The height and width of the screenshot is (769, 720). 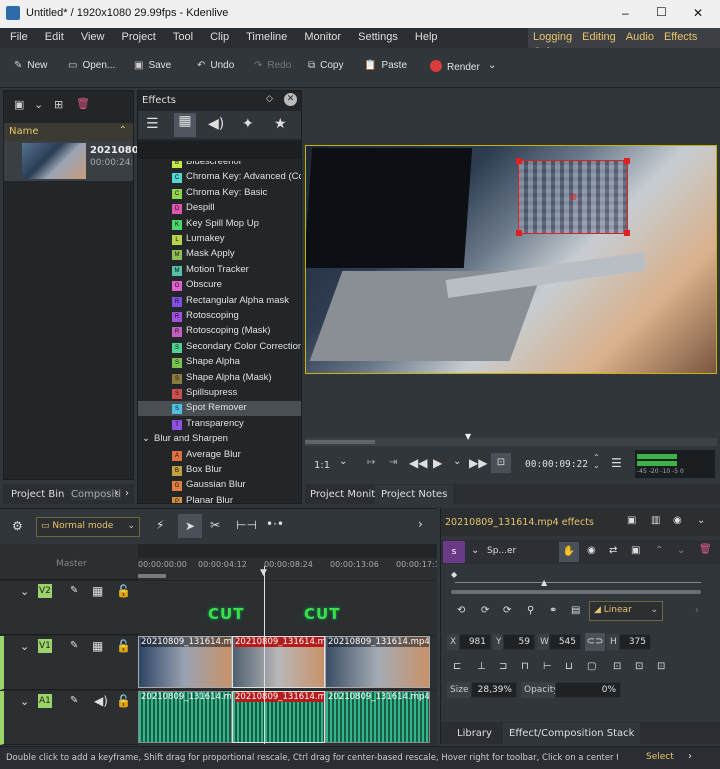 I want to click on title-clip-cut-1: CUT, so click(x=226, y=614).